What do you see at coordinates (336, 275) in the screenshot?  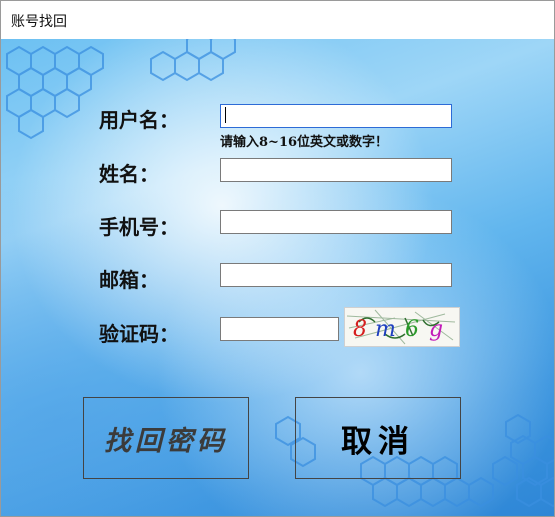 I see `email-input` at bounding box center [336, 275].